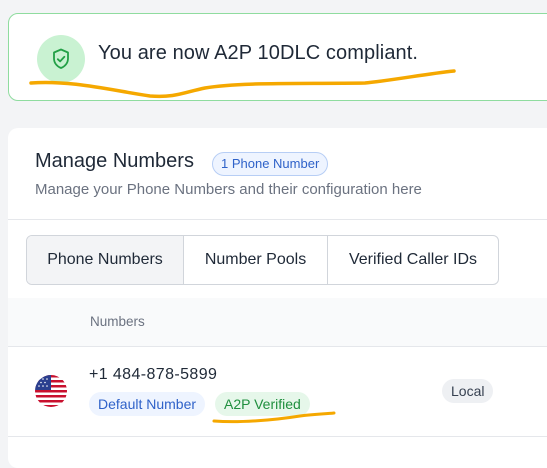 The image size is (547, 468). Describe the element at coordinates (270, 164) in the screenshot. I see `phone-count-badge: 1 Phone Number` at that location.